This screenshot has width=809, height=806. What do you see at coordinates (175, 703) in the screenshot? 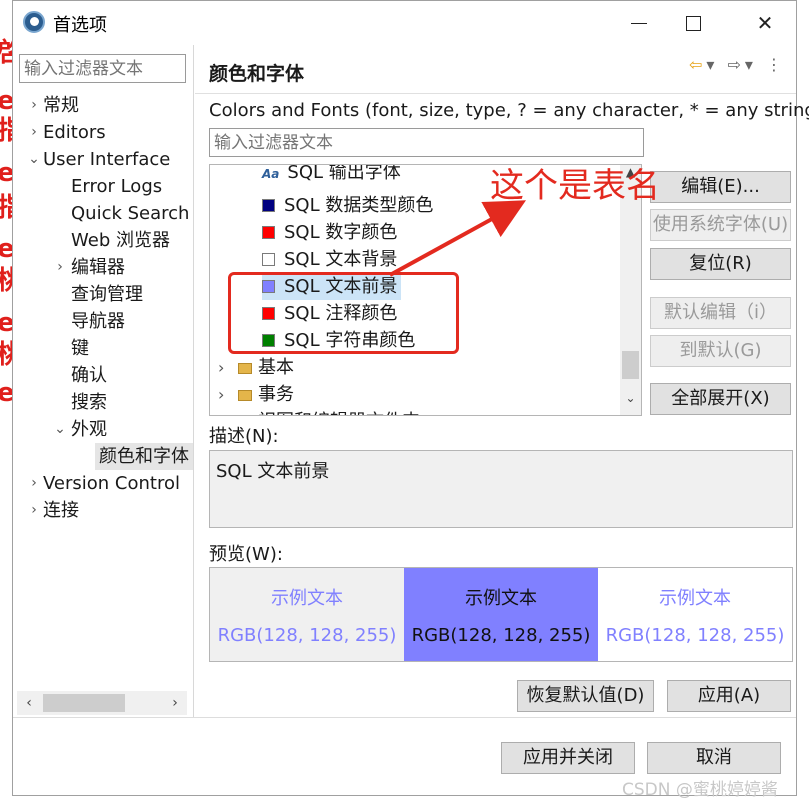
I see `scroll-right-icon: ›` at bounding box center [175, 703].